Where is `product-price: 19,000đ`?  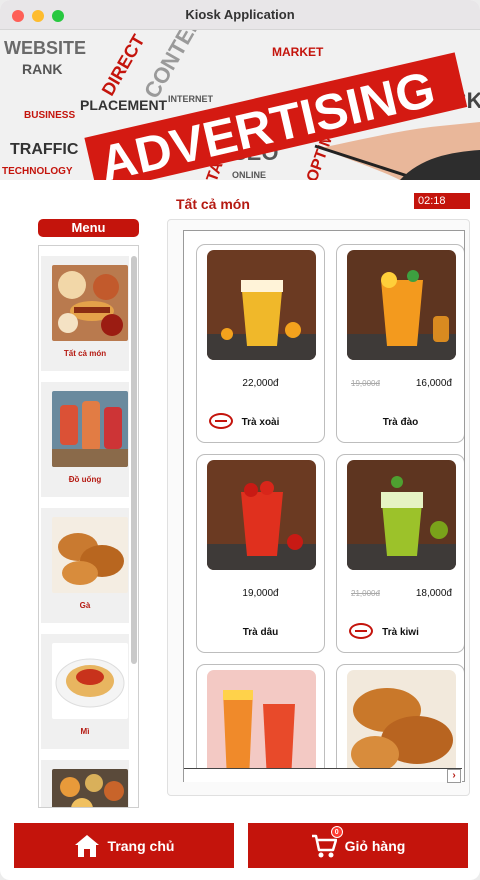 product-price: 19,000đ is located at coordinates (260, 593).